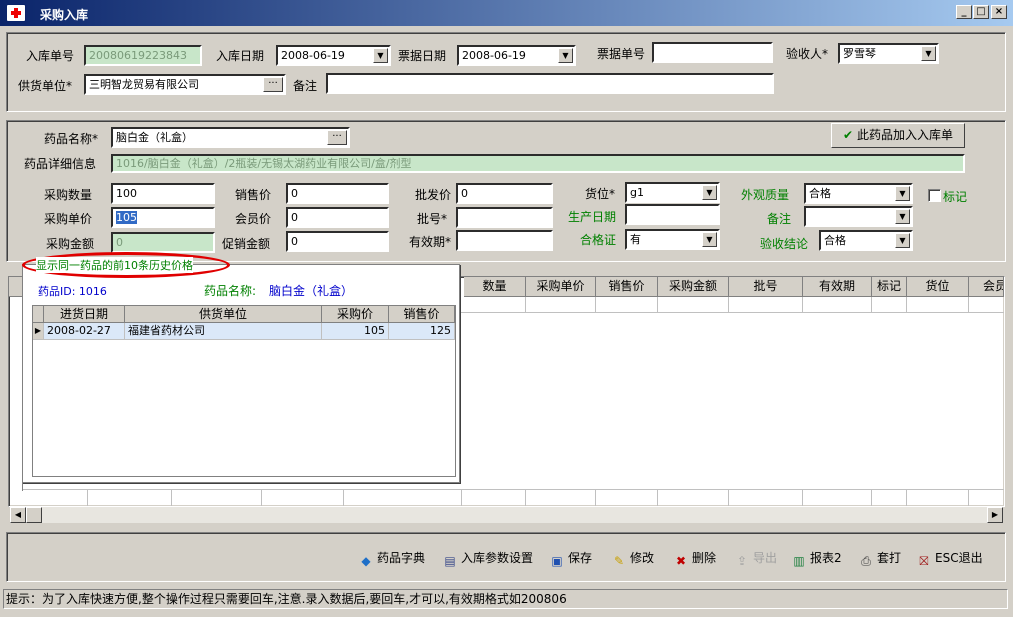 The height and width of the screenshot is (617, 1013). Describe the element at coordinates (621, 54) in the screenshot. I see `bill-no-label: 票据单号` at that location.